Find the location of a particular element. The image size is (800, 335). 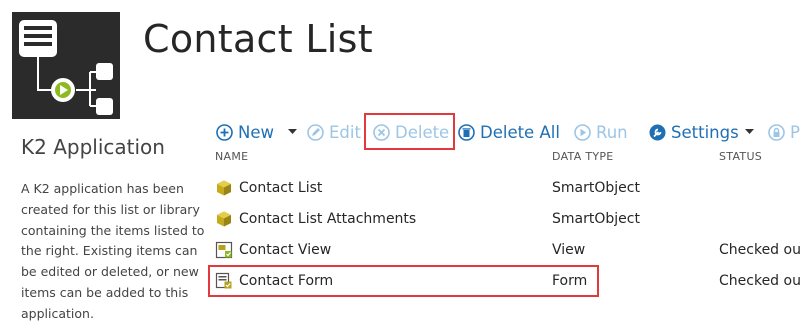

new-dropdown-toggle is located at coordinates (292, 132).